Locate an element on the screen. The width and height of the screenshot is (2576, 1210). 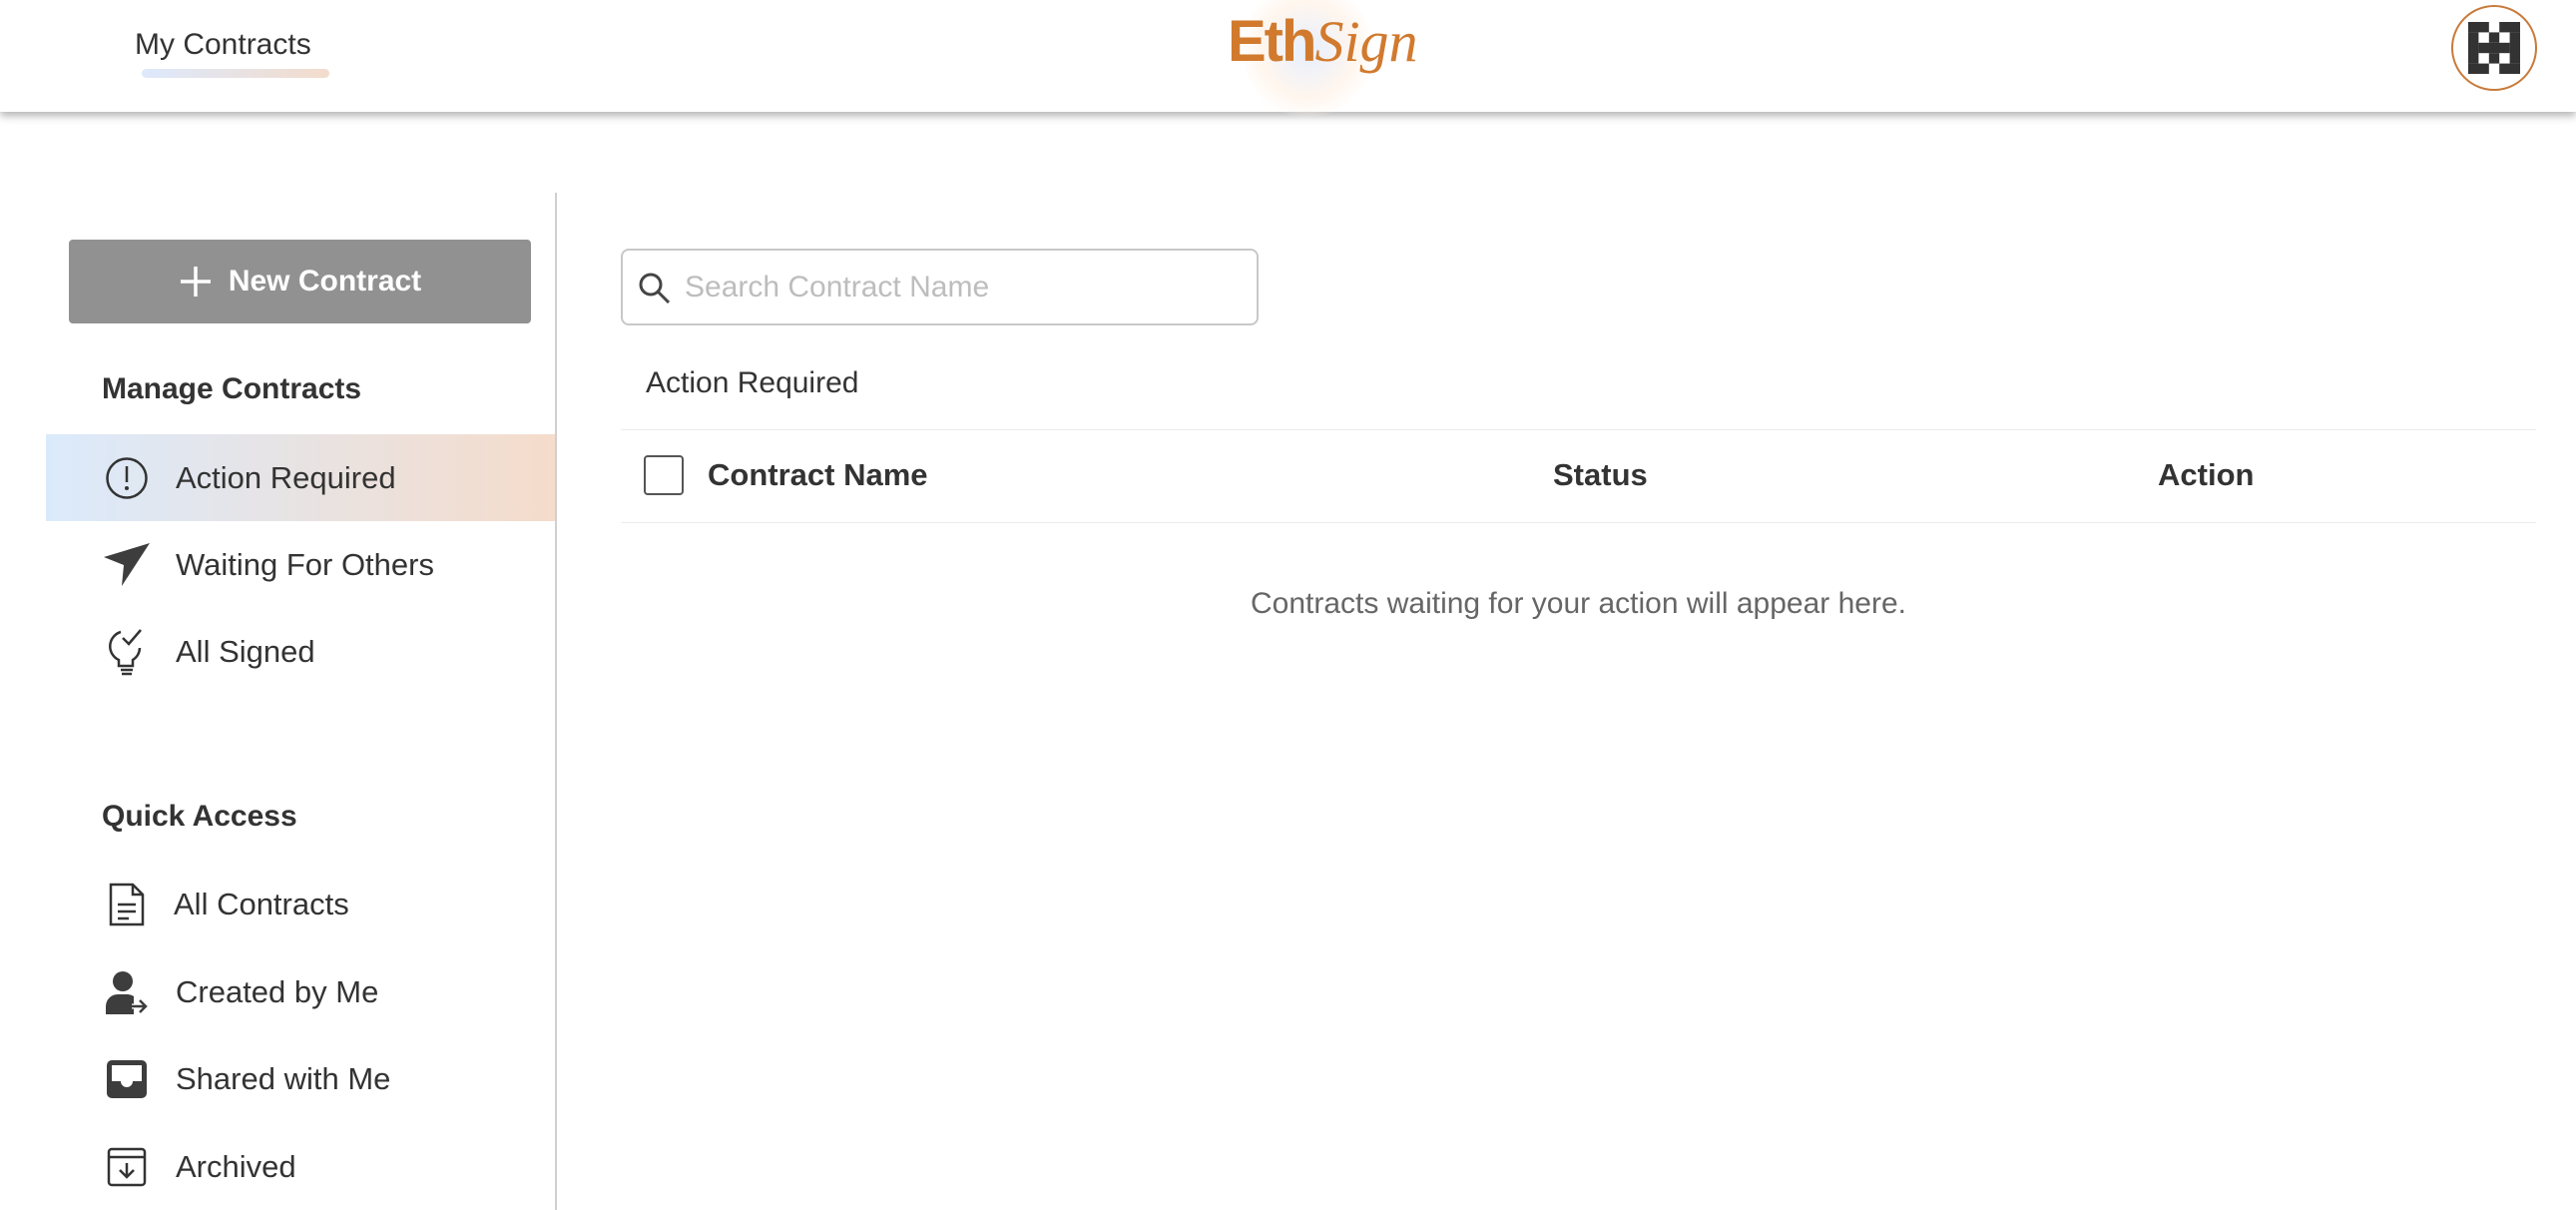
avatar is located at coordinates (2494, 48).